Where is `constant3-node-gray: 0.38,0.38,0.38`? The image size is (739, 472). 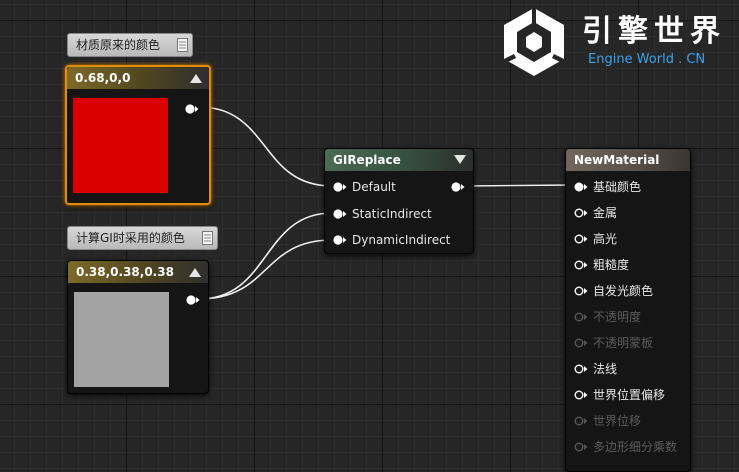 constant3-node-gray: 0.38,0.38,0.38 is located at coordinates (138, 327).